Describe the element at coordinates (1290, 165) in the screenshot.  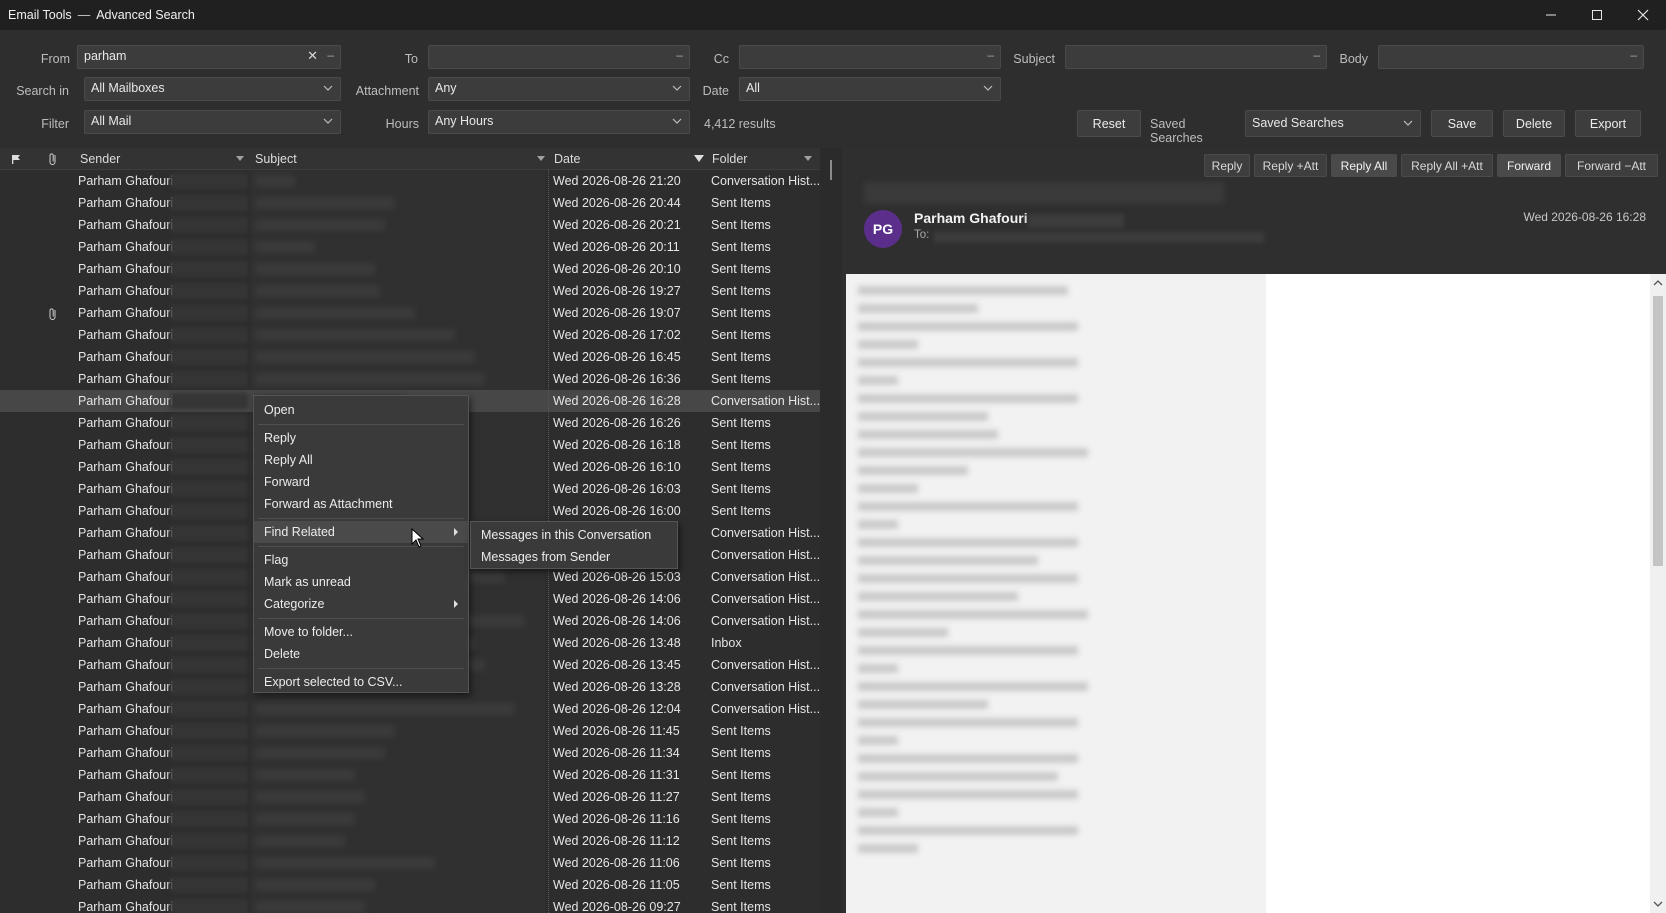
I see `reply-att-button: Reply +Att` at that location.